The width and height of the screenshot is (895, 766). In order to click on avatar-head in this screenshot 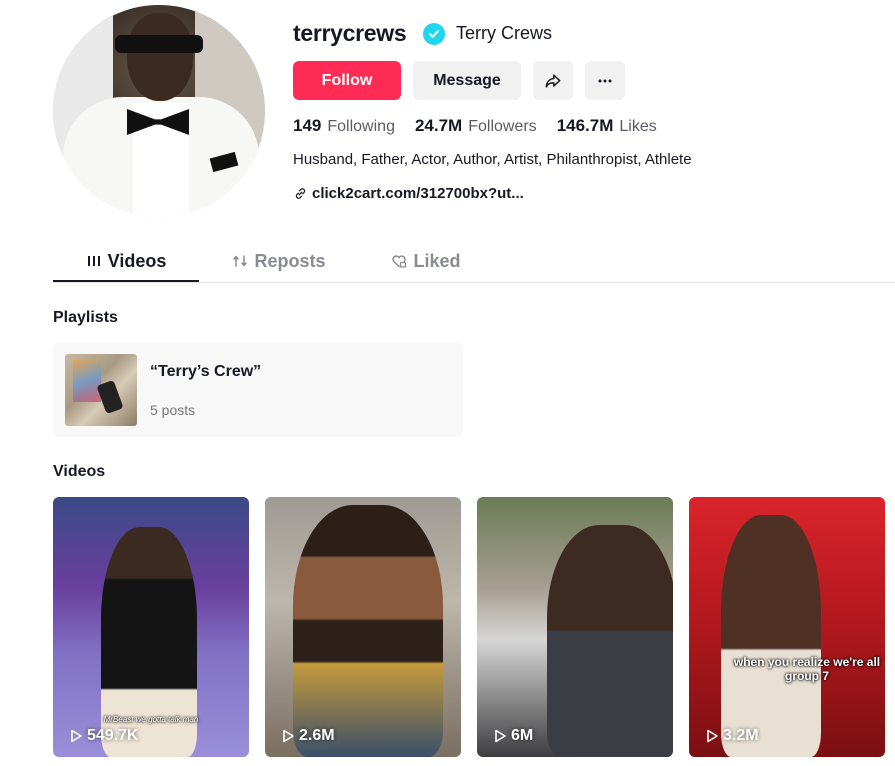, I will do `click(160, 57)`.